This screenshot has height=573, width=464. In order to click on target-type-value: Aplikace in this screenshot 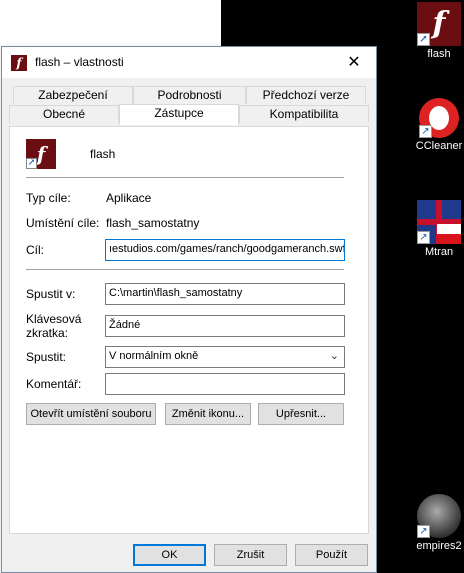, I will do `click(129, 198)`.